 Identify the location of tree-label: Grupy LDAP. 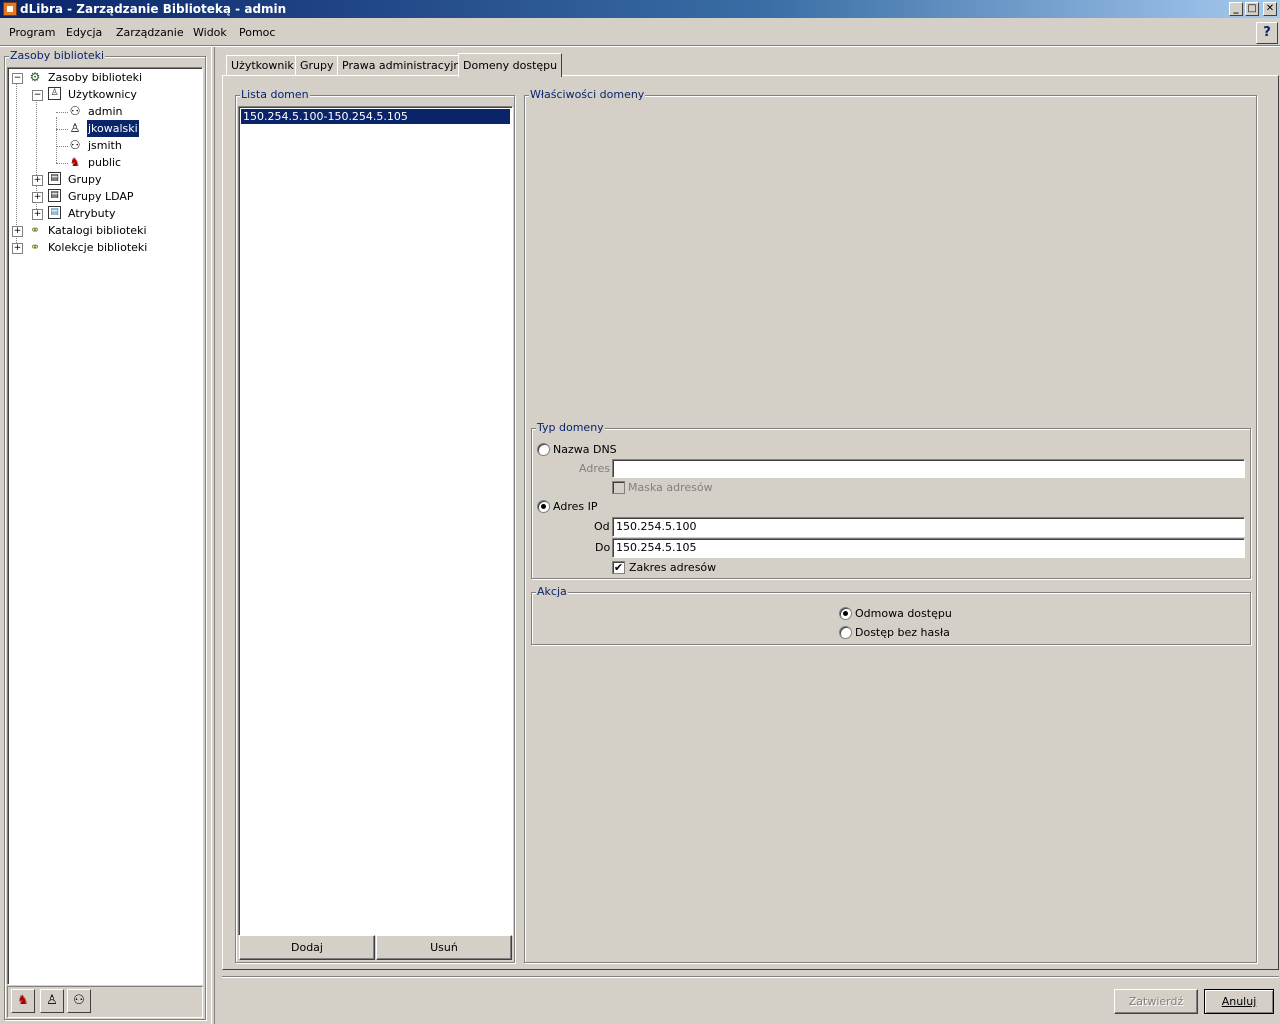
(101, 196).